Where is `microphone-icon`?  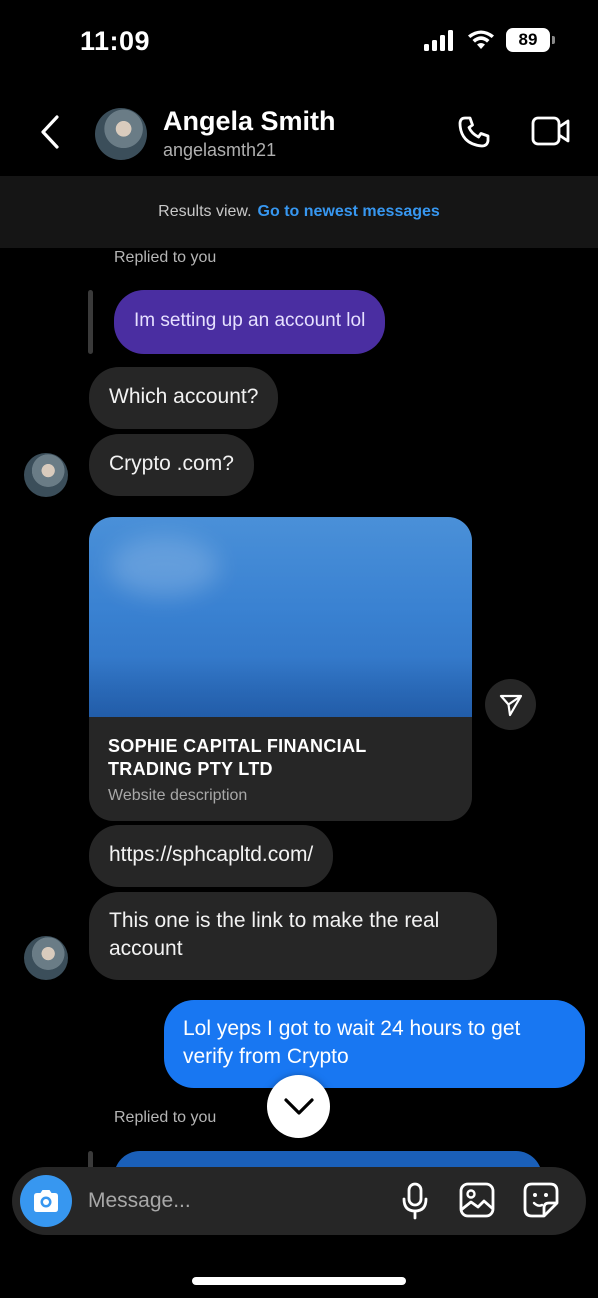
microphone-icon is located at coordinates (415, 1201).